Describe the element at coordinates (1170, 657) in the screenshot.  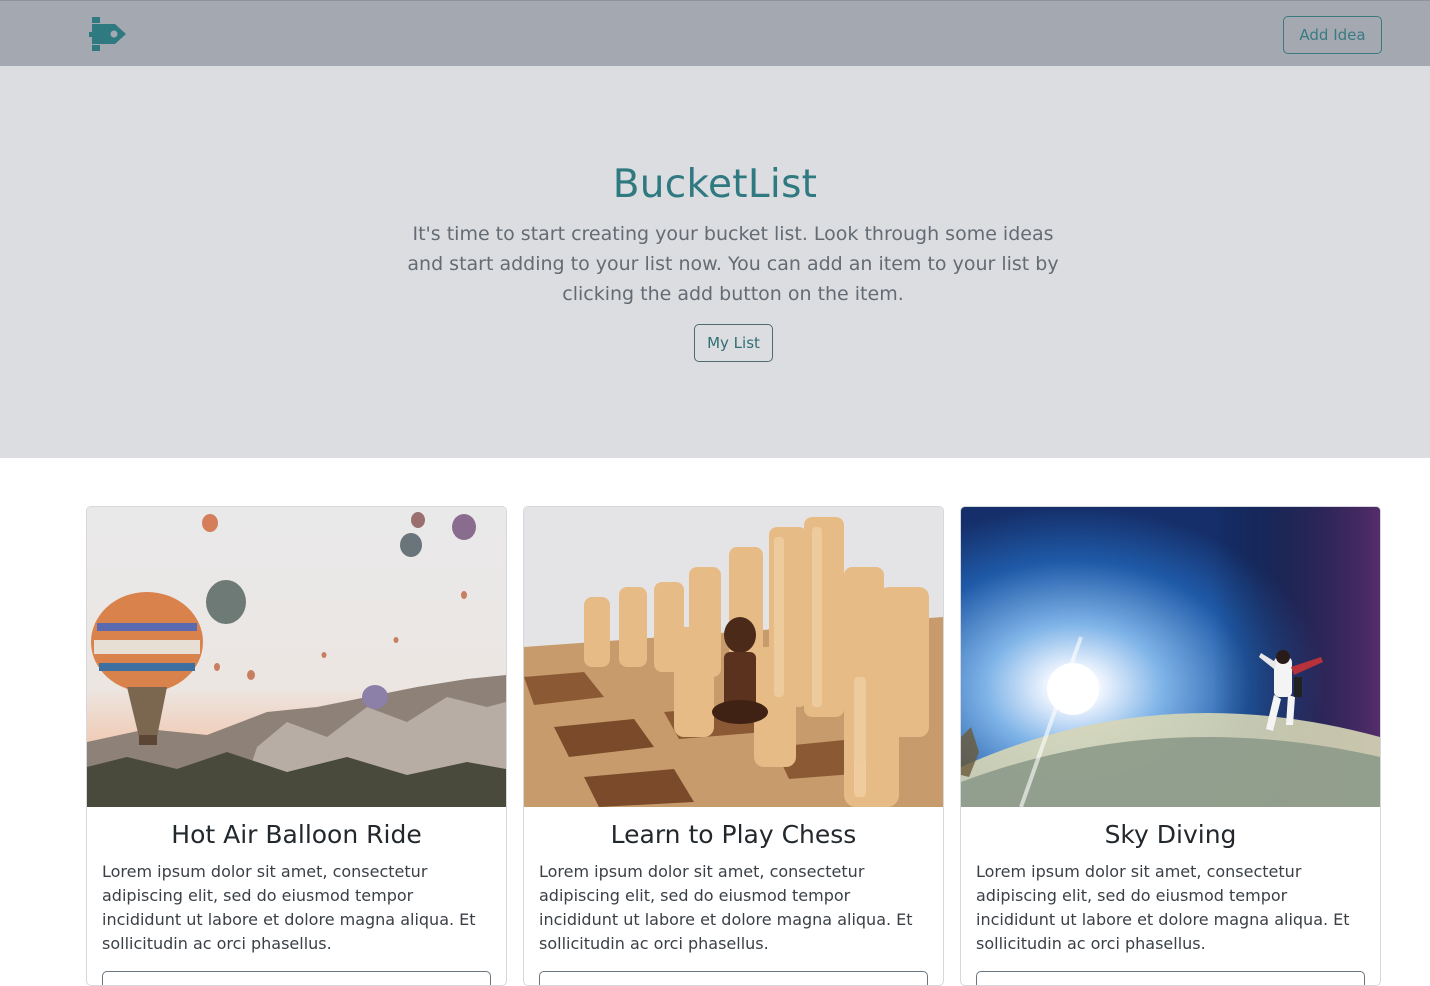
I see `sky-diving-image` at that location.